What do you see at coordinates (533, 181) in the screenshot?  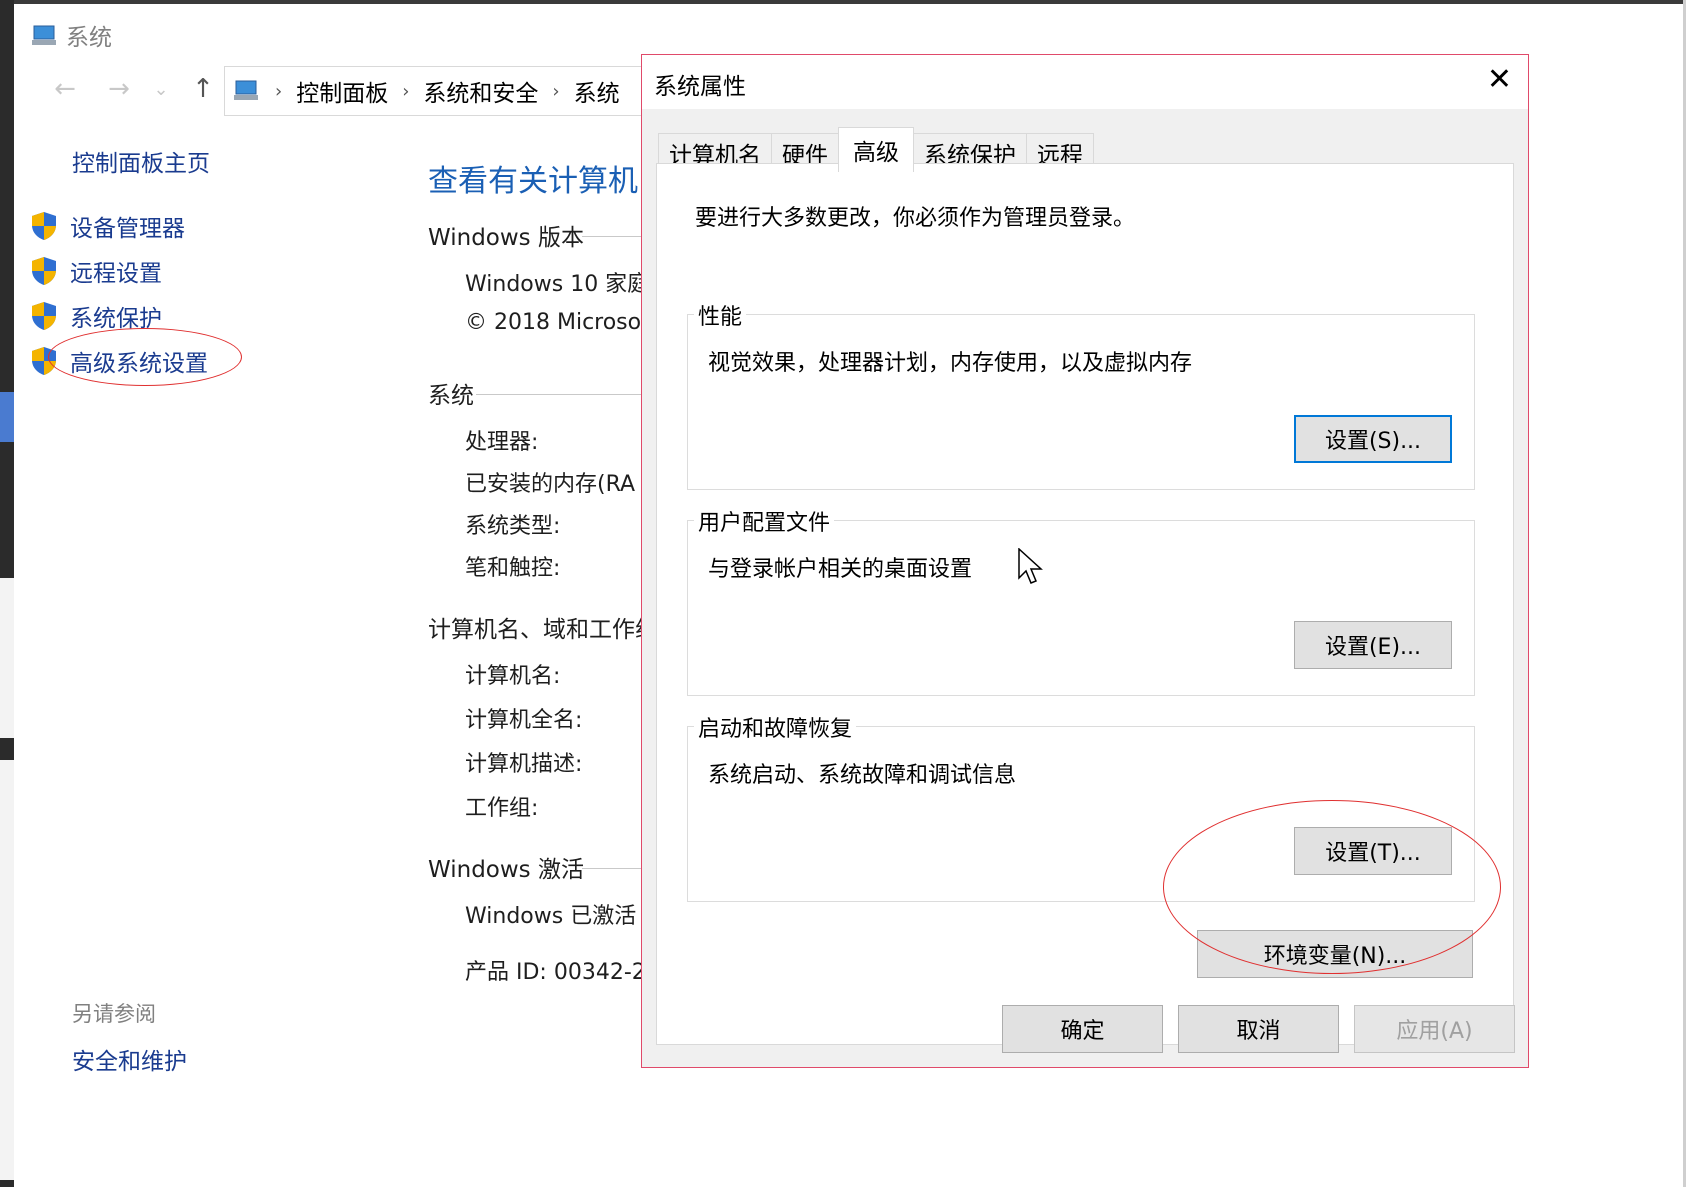 I see `page-title: 查看有关计算机` at bounding box center [533, 181].